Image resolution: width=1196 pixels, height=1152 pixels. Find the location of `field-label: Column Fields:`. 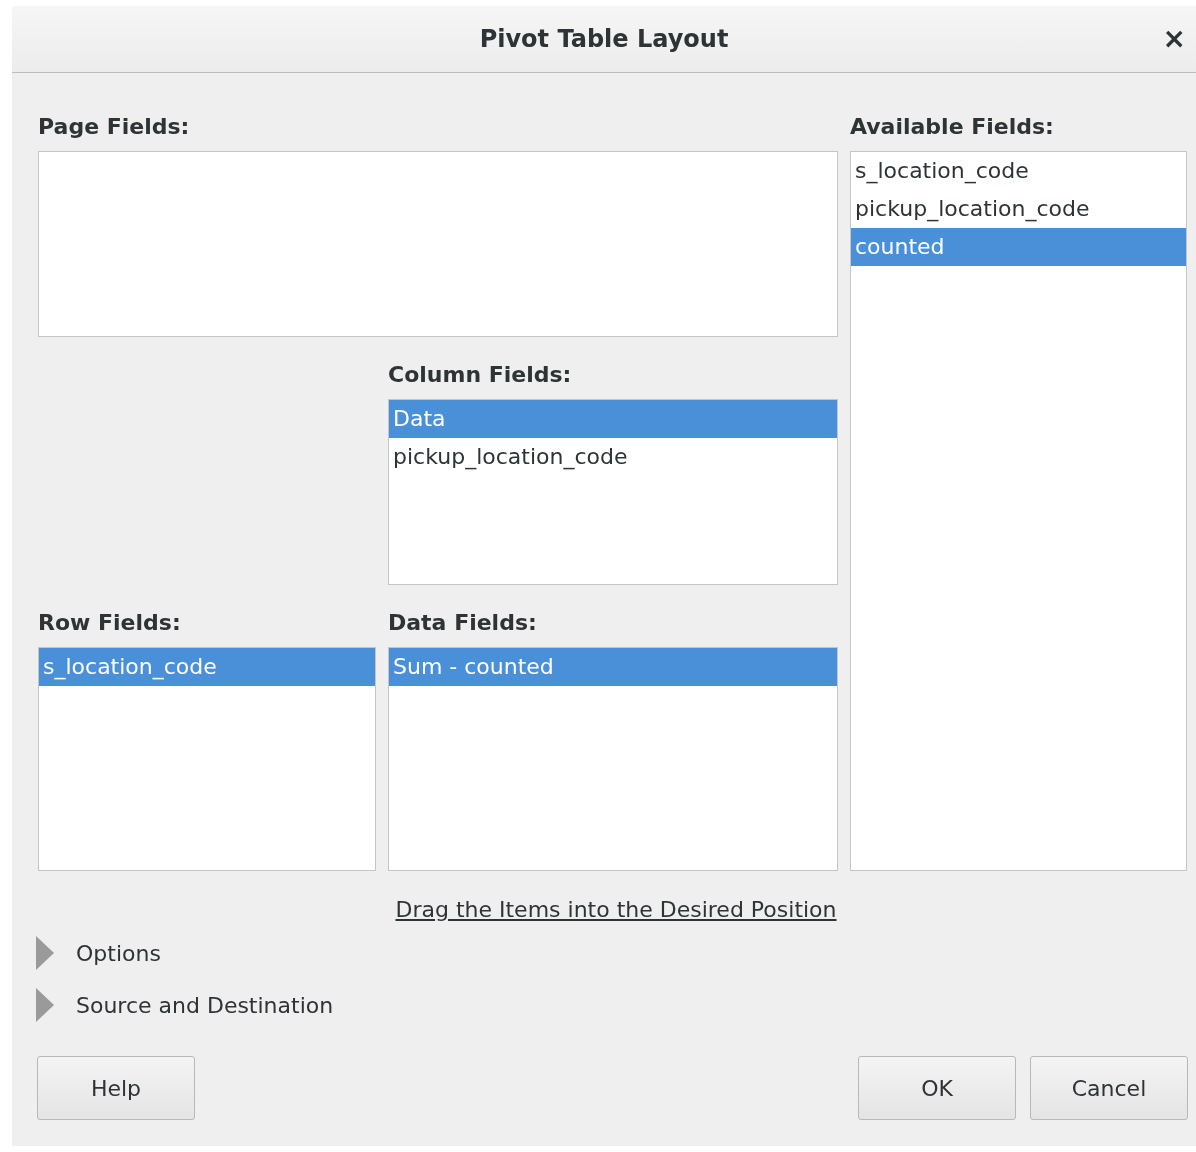

field-label: Column Fields: is located at coordinates (480, 375).